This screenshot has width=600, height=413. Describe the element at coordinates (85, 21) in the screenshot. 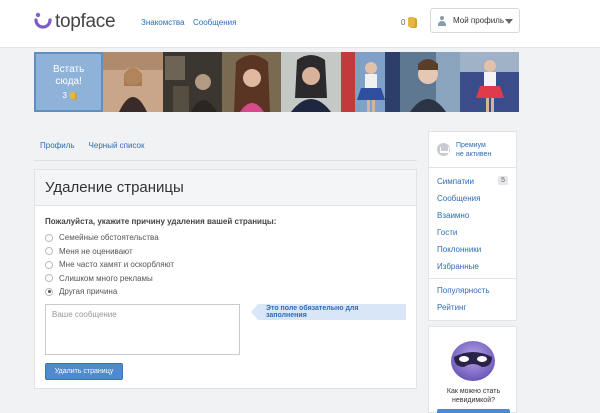

I see `logo-text: topface` at that location.